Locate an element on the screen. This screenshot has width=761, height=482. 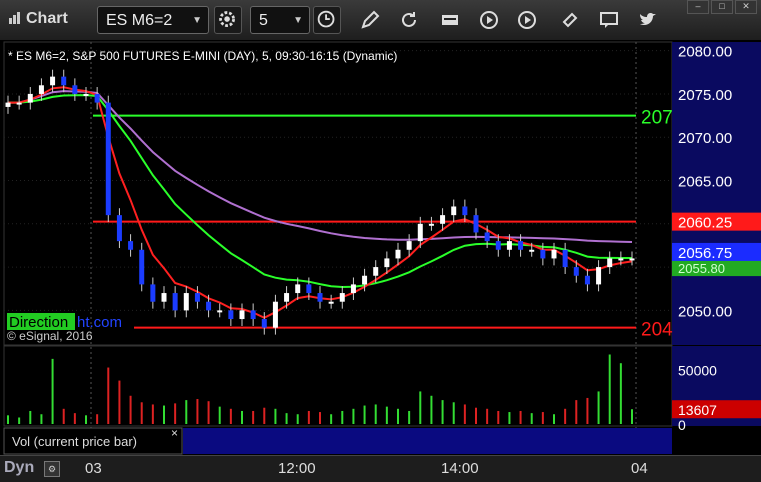
refresh-icon is located at coordinates (409, 20).